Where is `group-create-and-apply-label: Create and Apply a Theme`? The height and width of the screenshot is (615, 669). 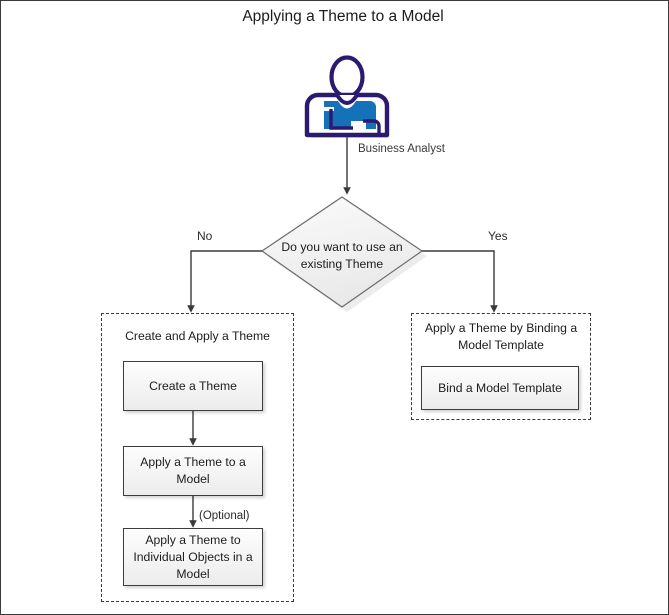
group-create-and-apply-label: Create and Apply a Theme is located at coordinates (197, 336).